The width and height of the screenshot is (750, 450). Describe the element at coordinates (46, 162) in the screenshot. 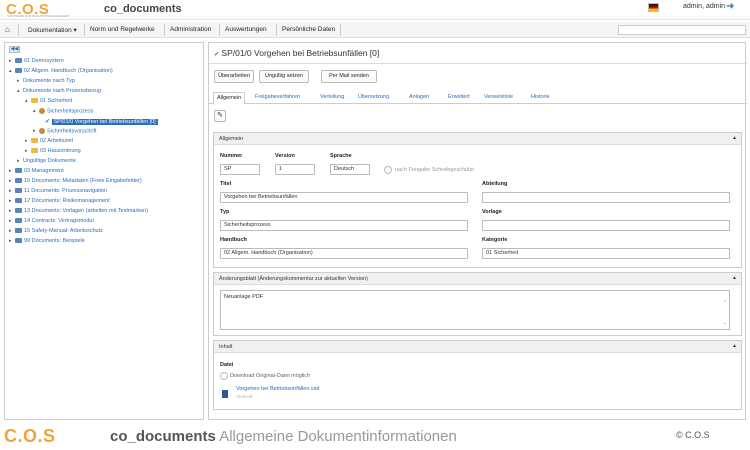

I see `tree-item: ▸ Ungültige Dokumente` at that location.